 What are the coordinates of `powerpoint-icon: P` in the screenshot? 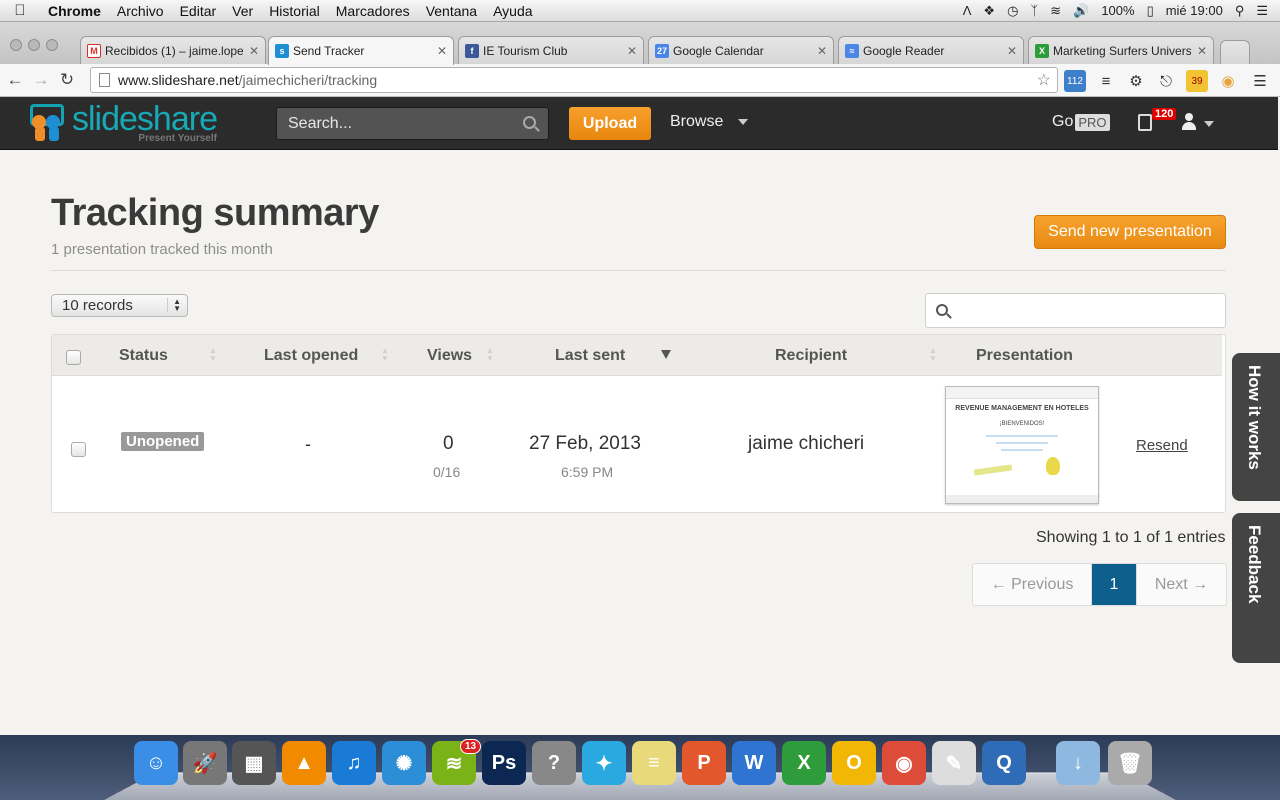 It's located at (704, 763).